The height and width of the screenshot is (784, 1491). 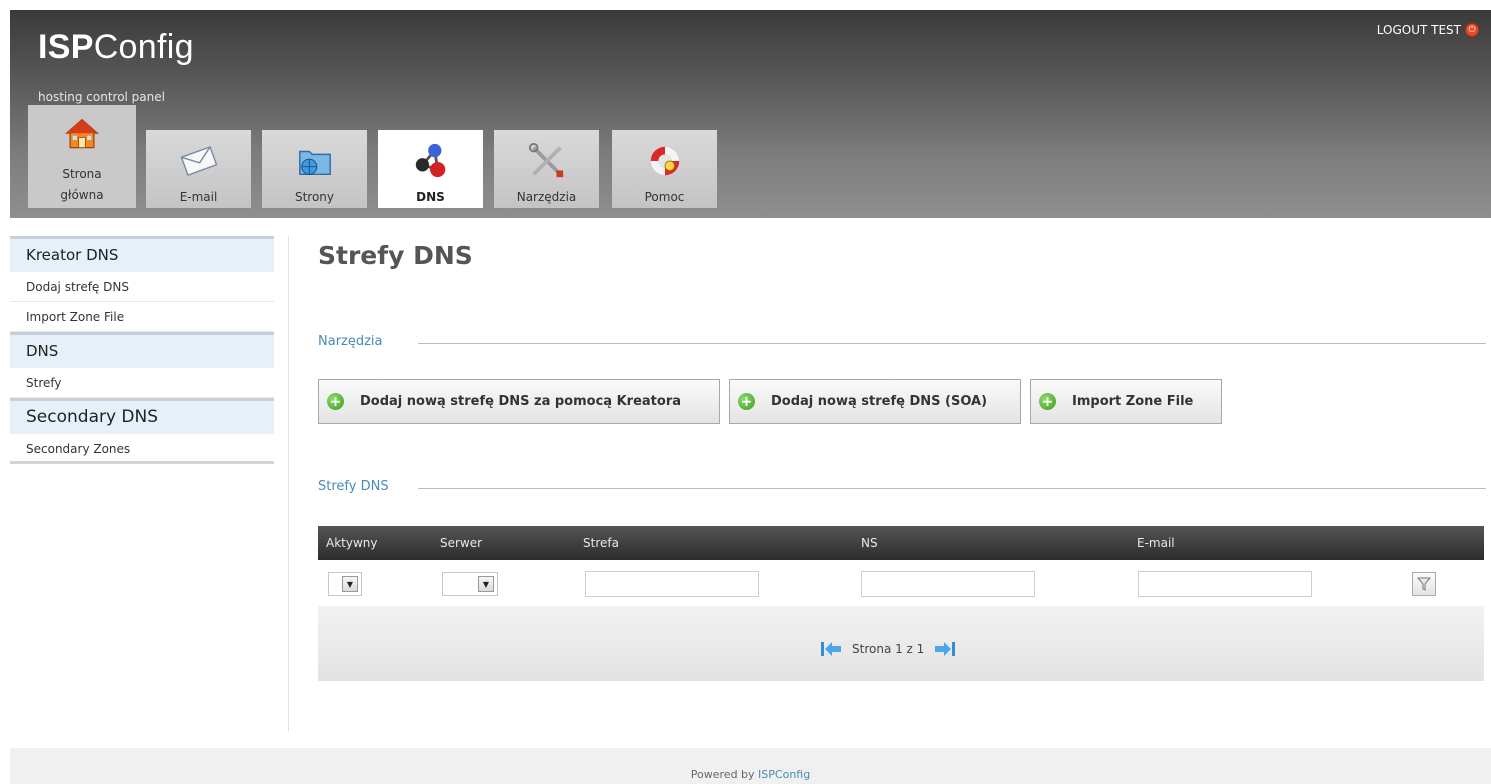 What do you see at coordinates (1156, 543) in the screenshot?
I see `column-header-email: E-mail` at bounding box center [1156, 543].